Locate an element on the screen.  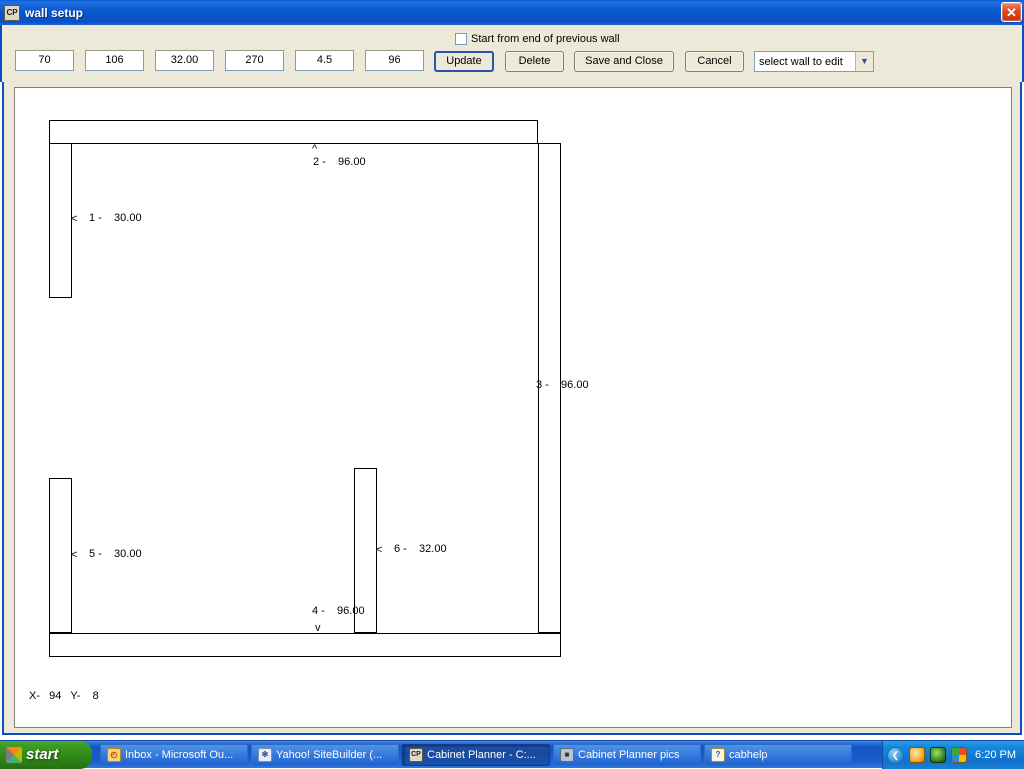
starting-x-input: 70 is located at coordinates (44, 60).